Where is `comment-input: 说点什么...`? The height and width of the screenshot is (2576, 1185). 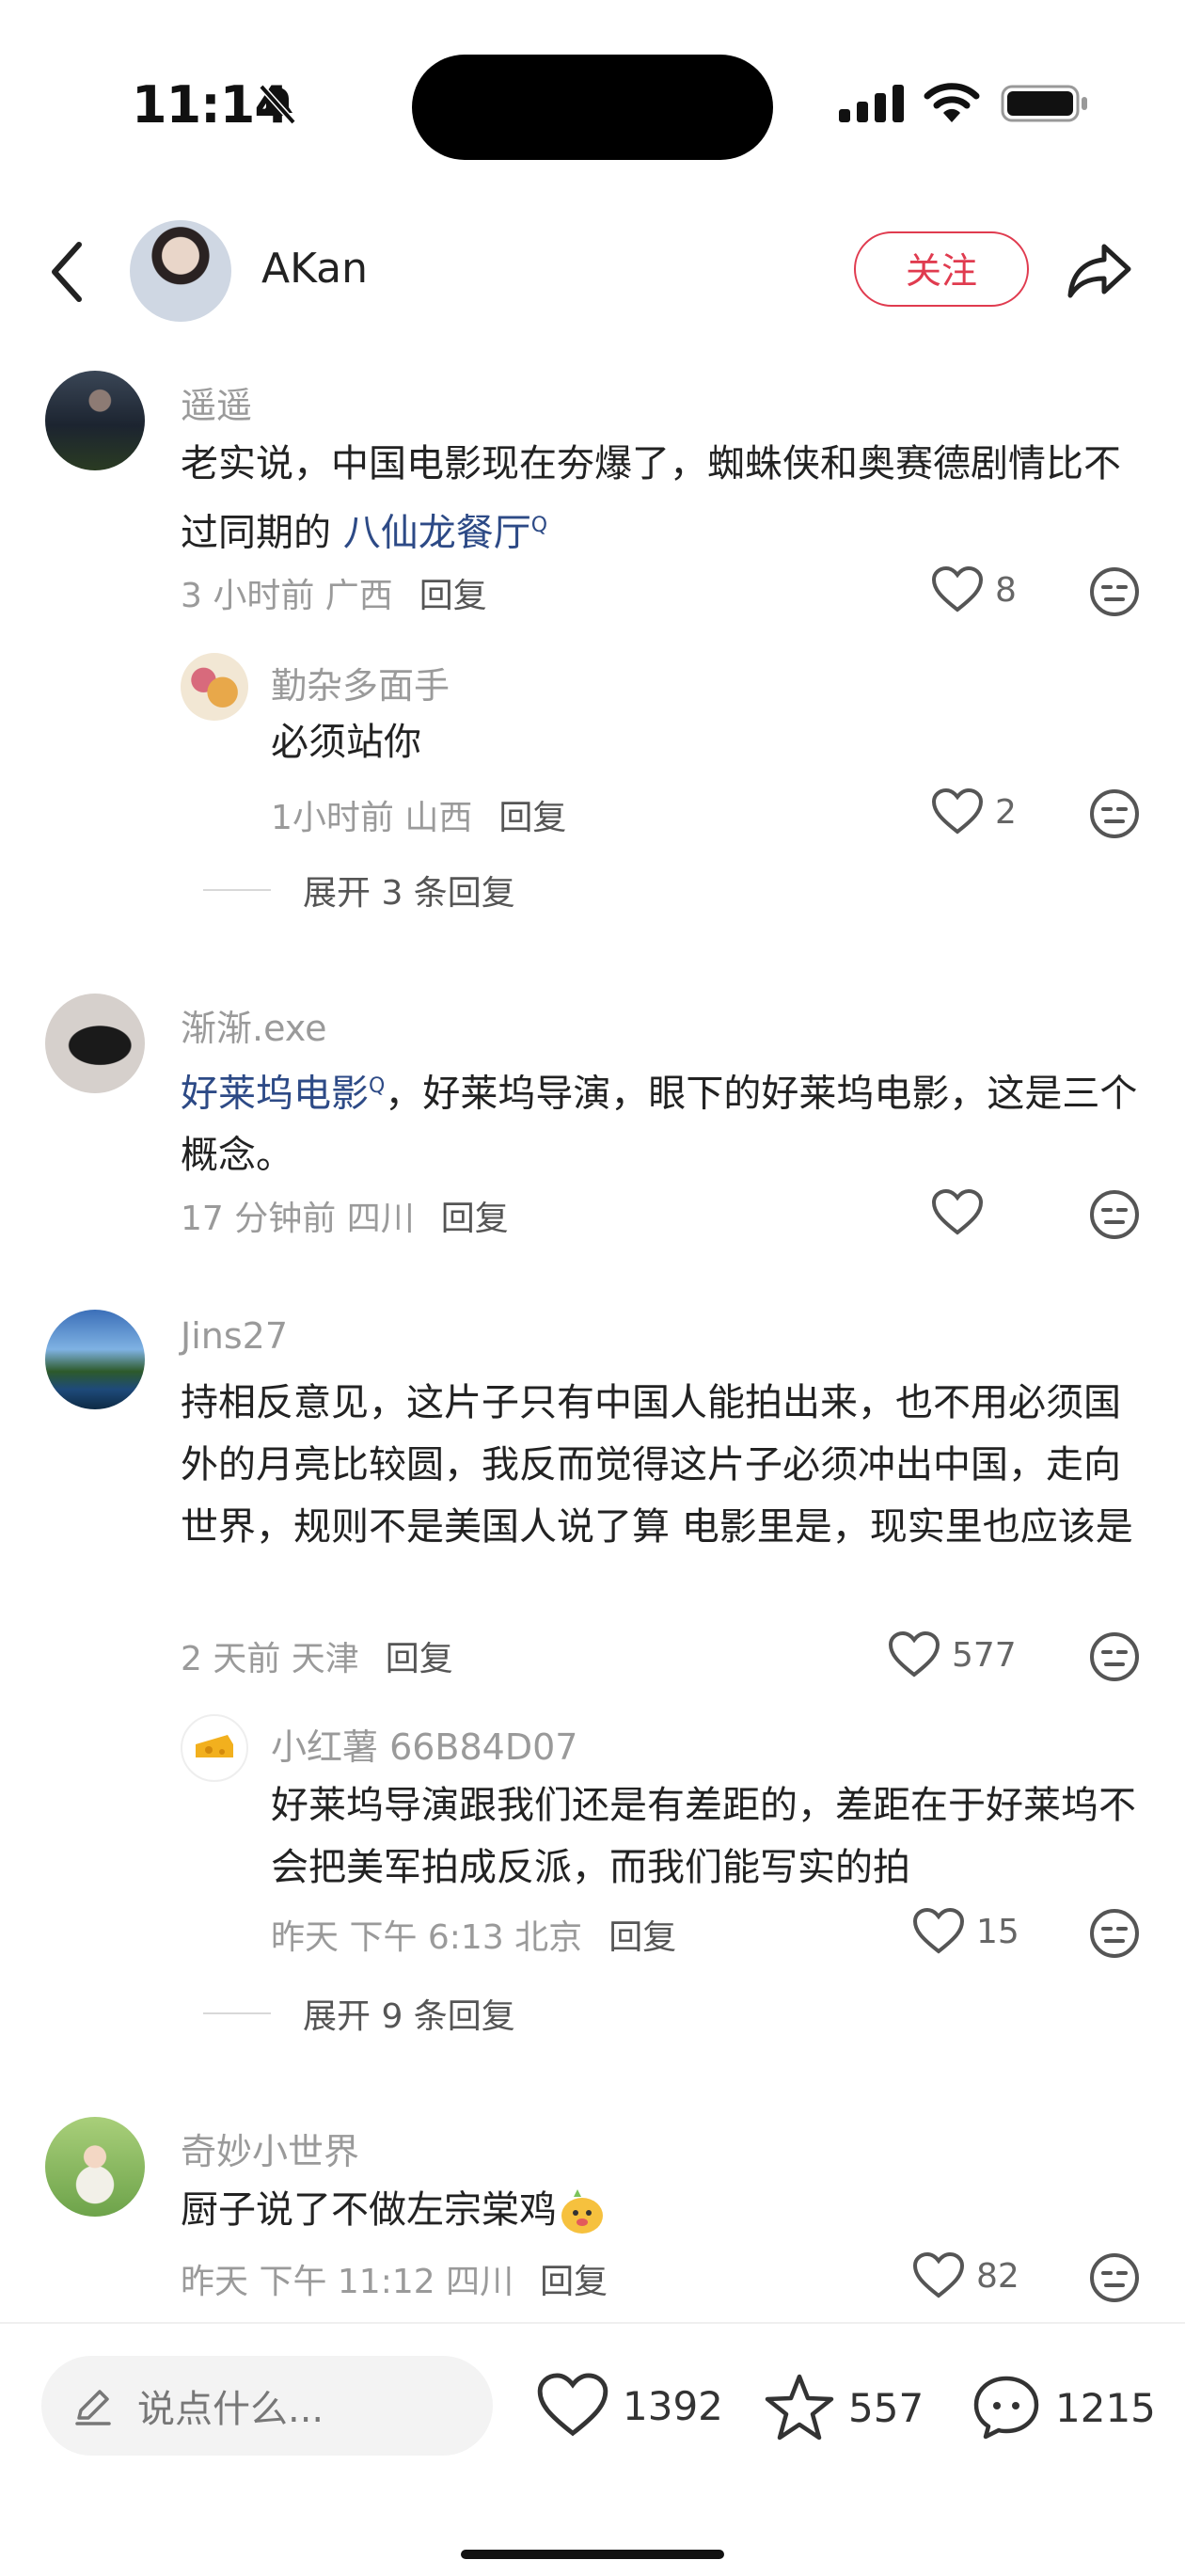 comment-input: 说点什么... is located at coordinates (267, 2406).